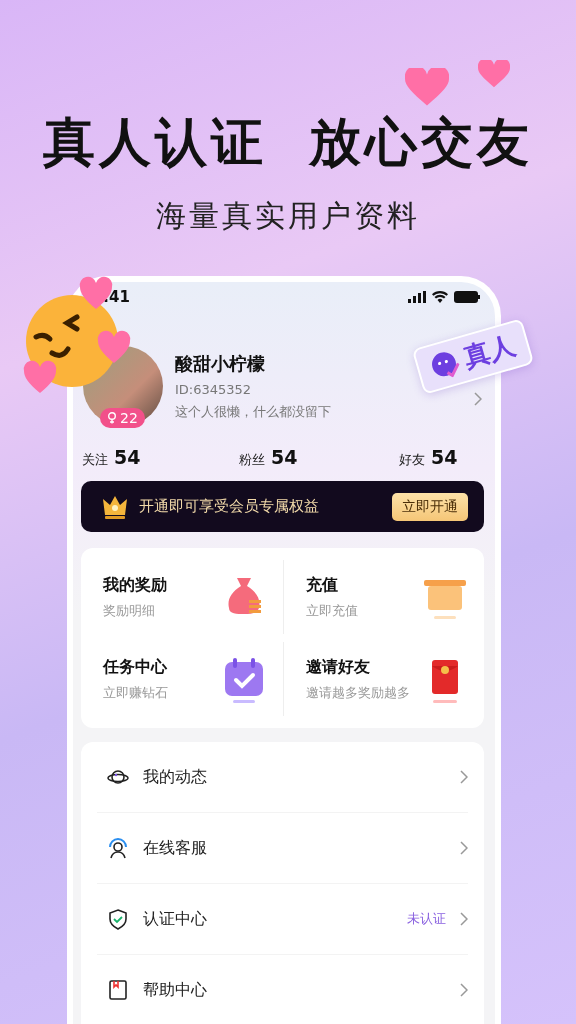 The image size is (576, 1024). What do you see at coordinates (440, 297) in the screenshot?
I see `wifi-icon` at bounding box center [440, 297].